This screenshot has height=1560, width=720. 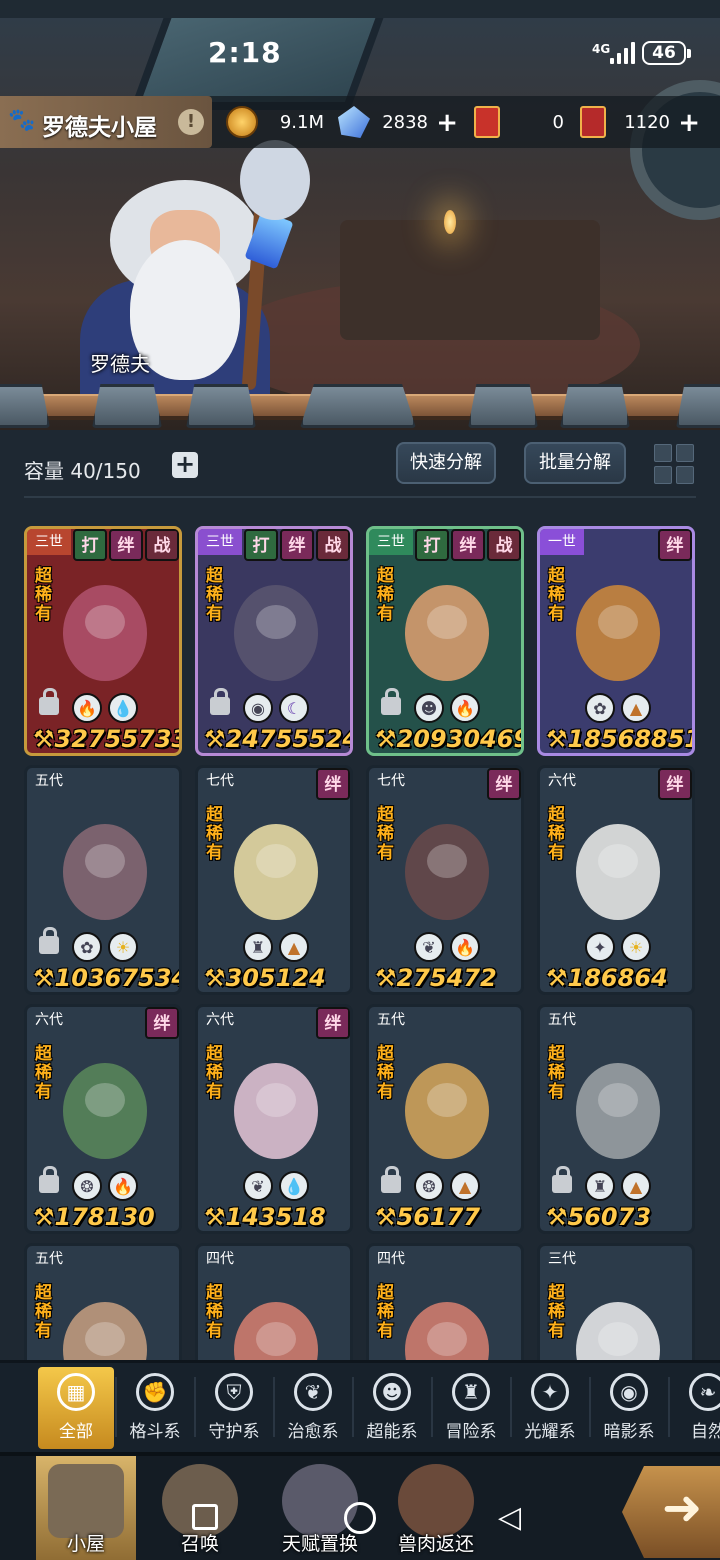 What do you see at coordinates (185, 465) in the screenshot?
I see `add-capacity-button: +` at bounding box center [185, 465].